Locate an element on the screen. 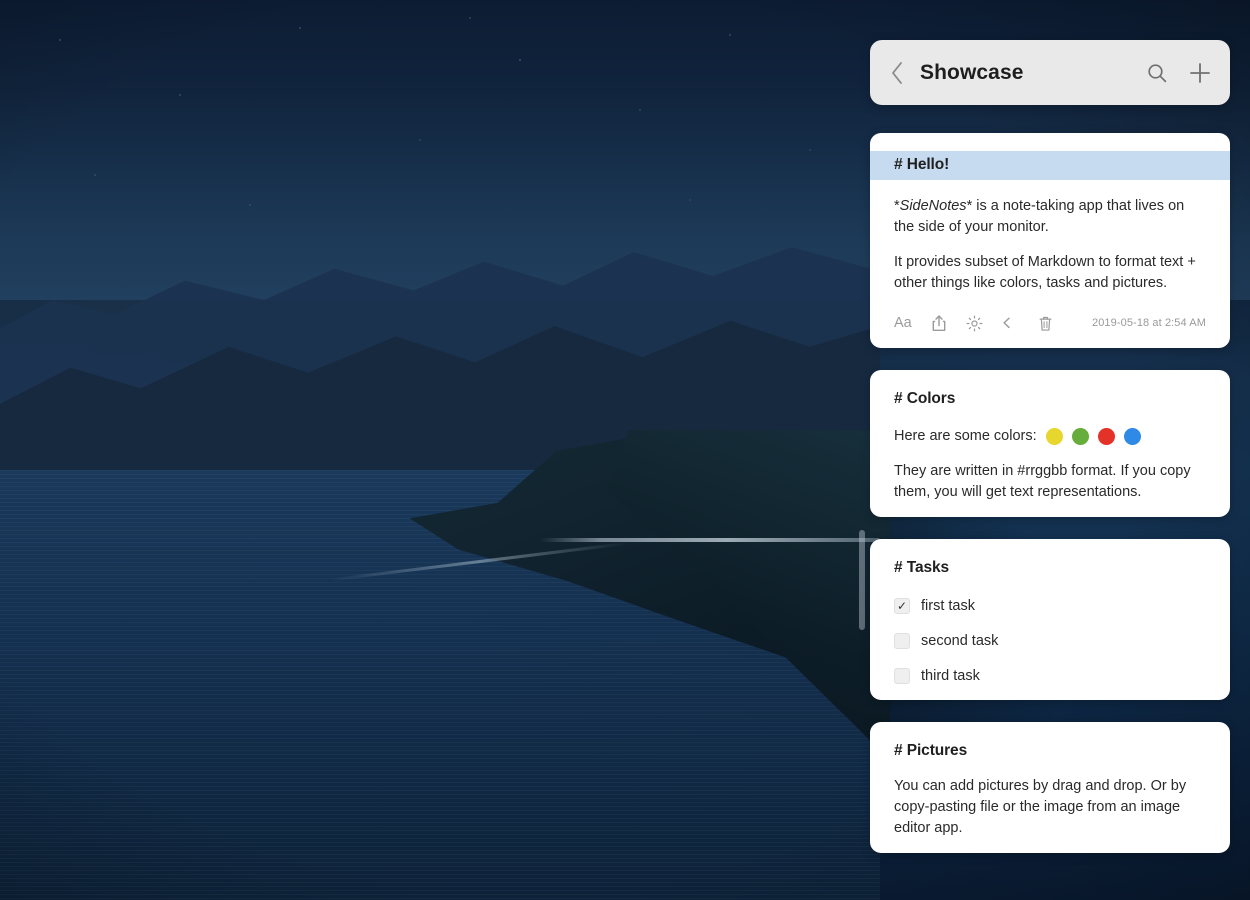  task-row: third task is located at coordinates (1050, 676).